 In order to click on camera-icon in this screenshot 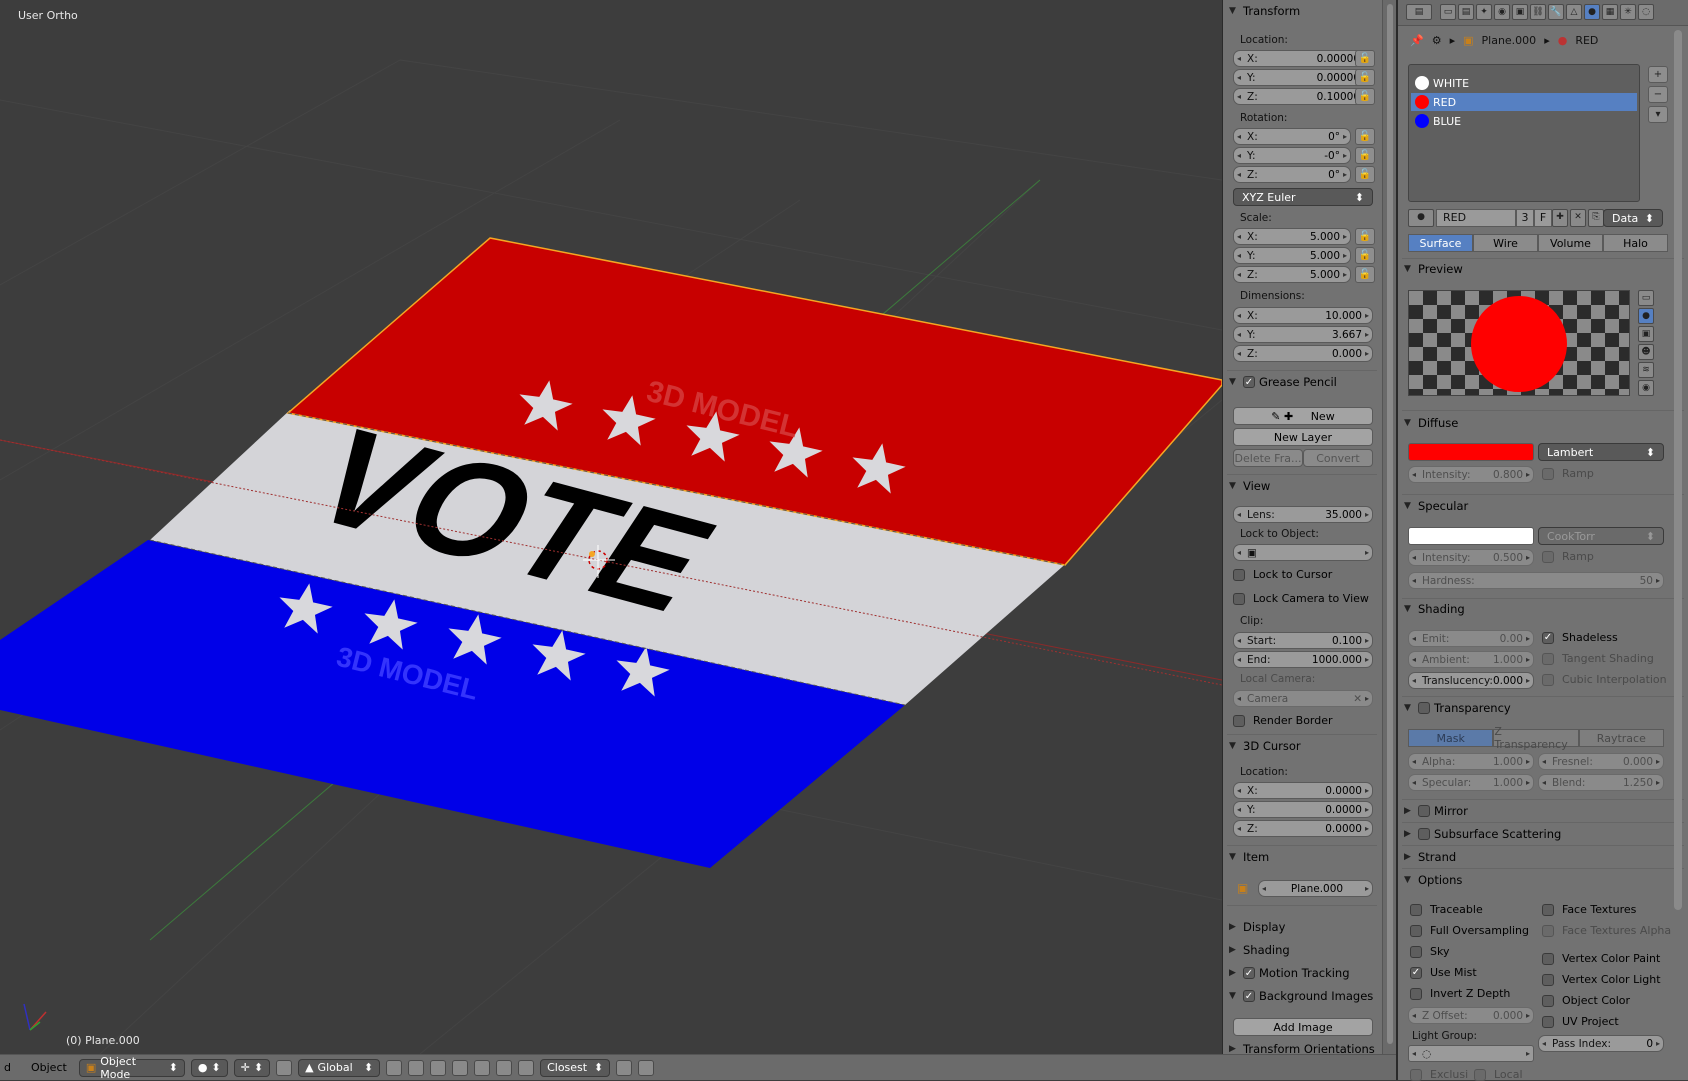, I will do `click(646, 1067)`.